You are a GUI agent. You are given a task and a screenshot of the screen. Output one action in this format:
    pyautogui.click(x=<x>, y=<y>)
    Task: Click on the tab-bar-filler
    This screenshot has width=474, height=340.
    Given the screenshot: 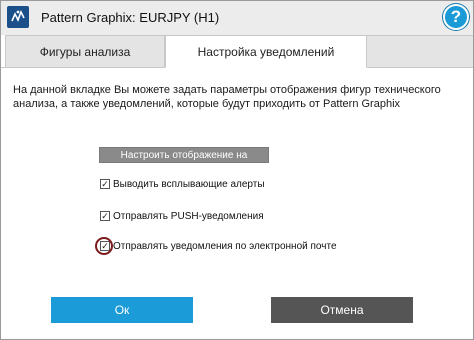 What is the action you would take?
    pyautogui.click(x=420, y=51)
    